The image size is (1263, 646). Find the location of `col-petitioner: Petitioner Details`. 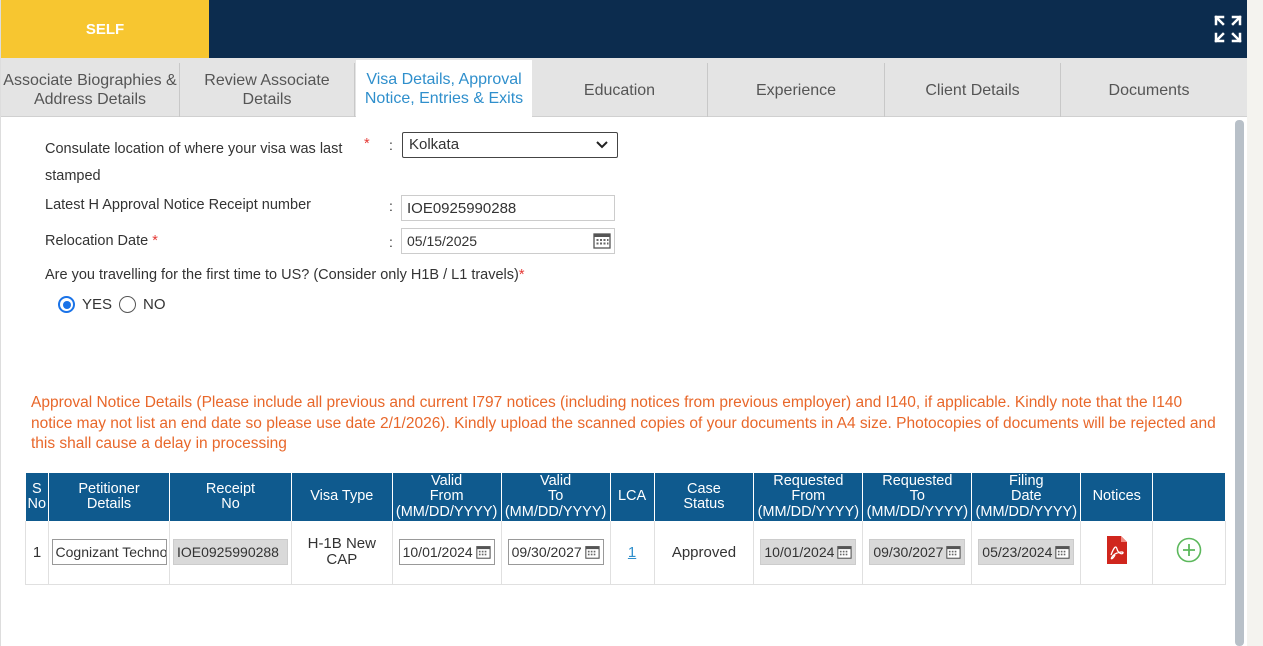

col-petitioner: Petitioner Details is located at coordinates (109, 497).